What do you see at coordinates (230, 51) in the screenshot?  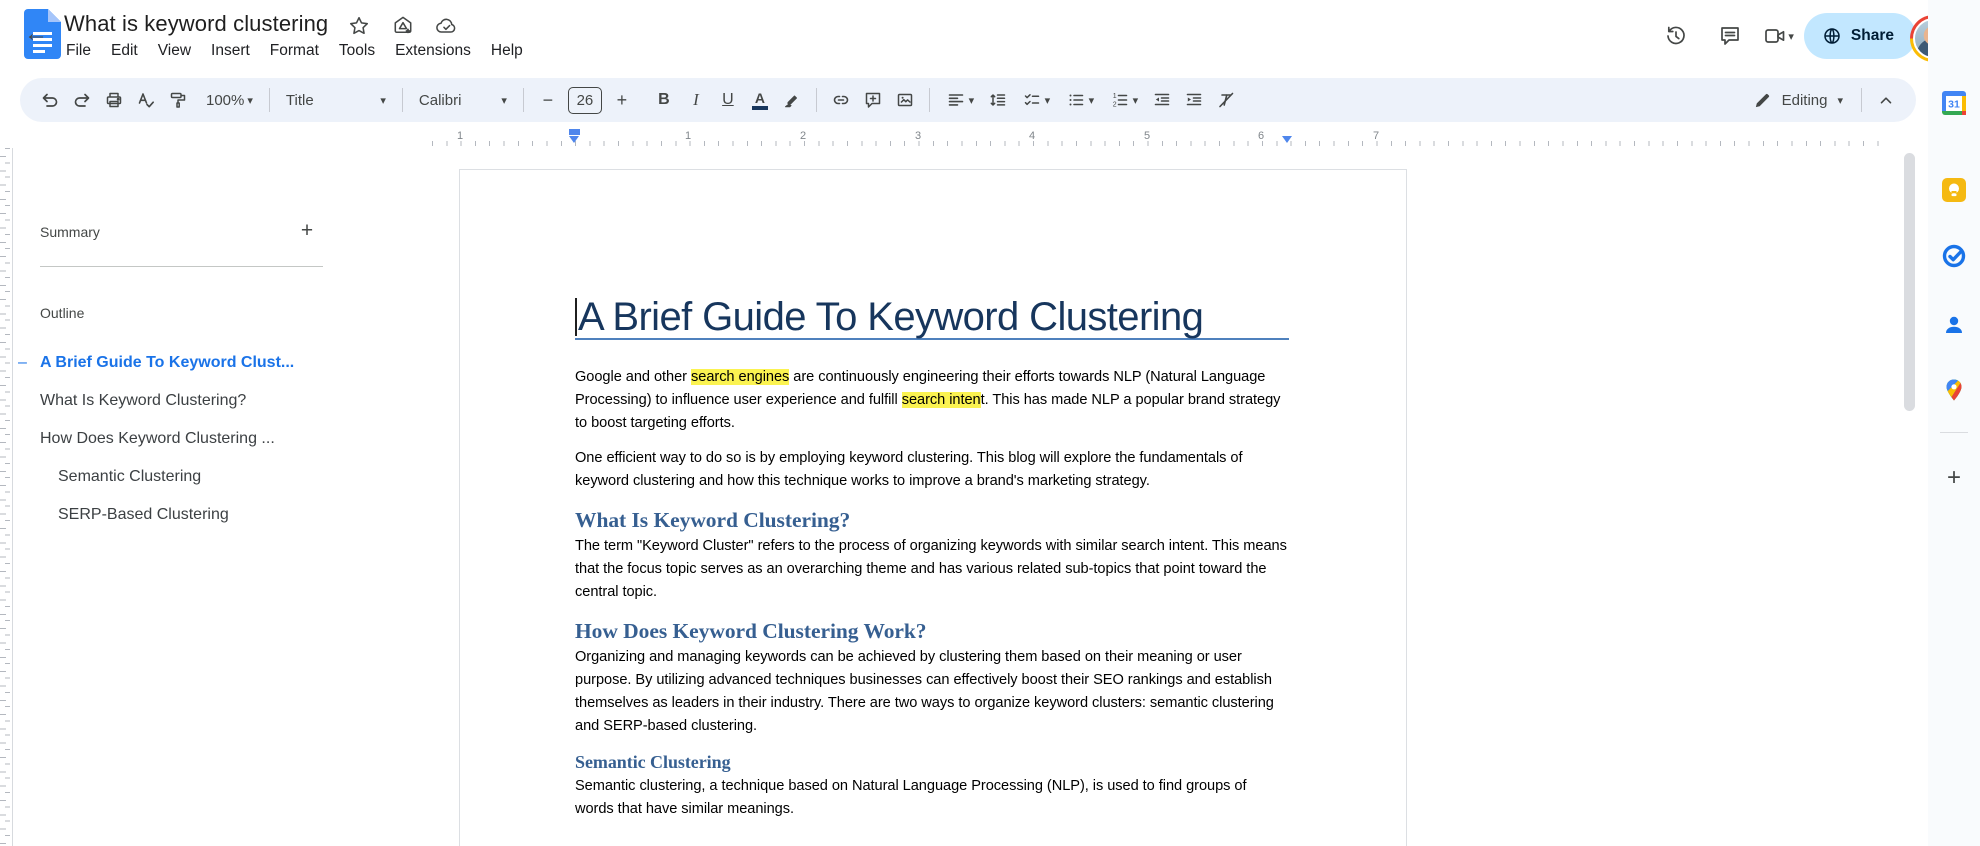 I see `menu-insert: Insert` at bounding box center [230, 51].